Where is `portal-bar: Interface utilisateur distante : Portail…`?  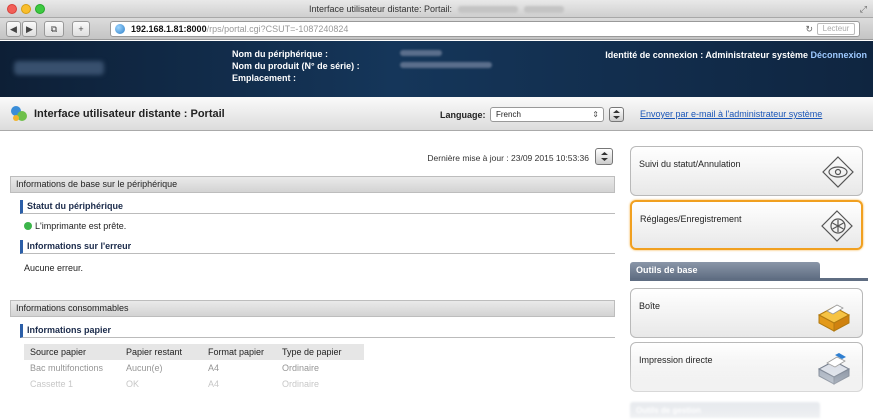
portal-bar: Interface utilisateur distante : Portail… is located at coordinates (436, 114).